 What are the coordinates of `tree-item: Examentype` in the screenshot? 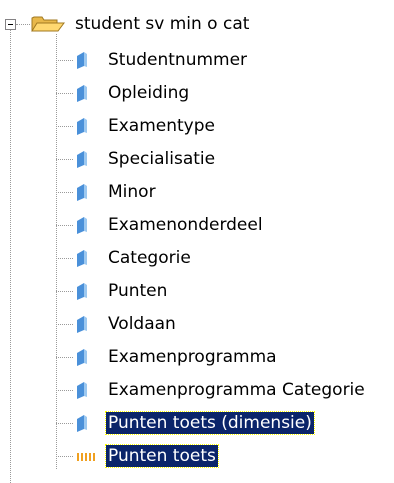 It's located at (197, 126).